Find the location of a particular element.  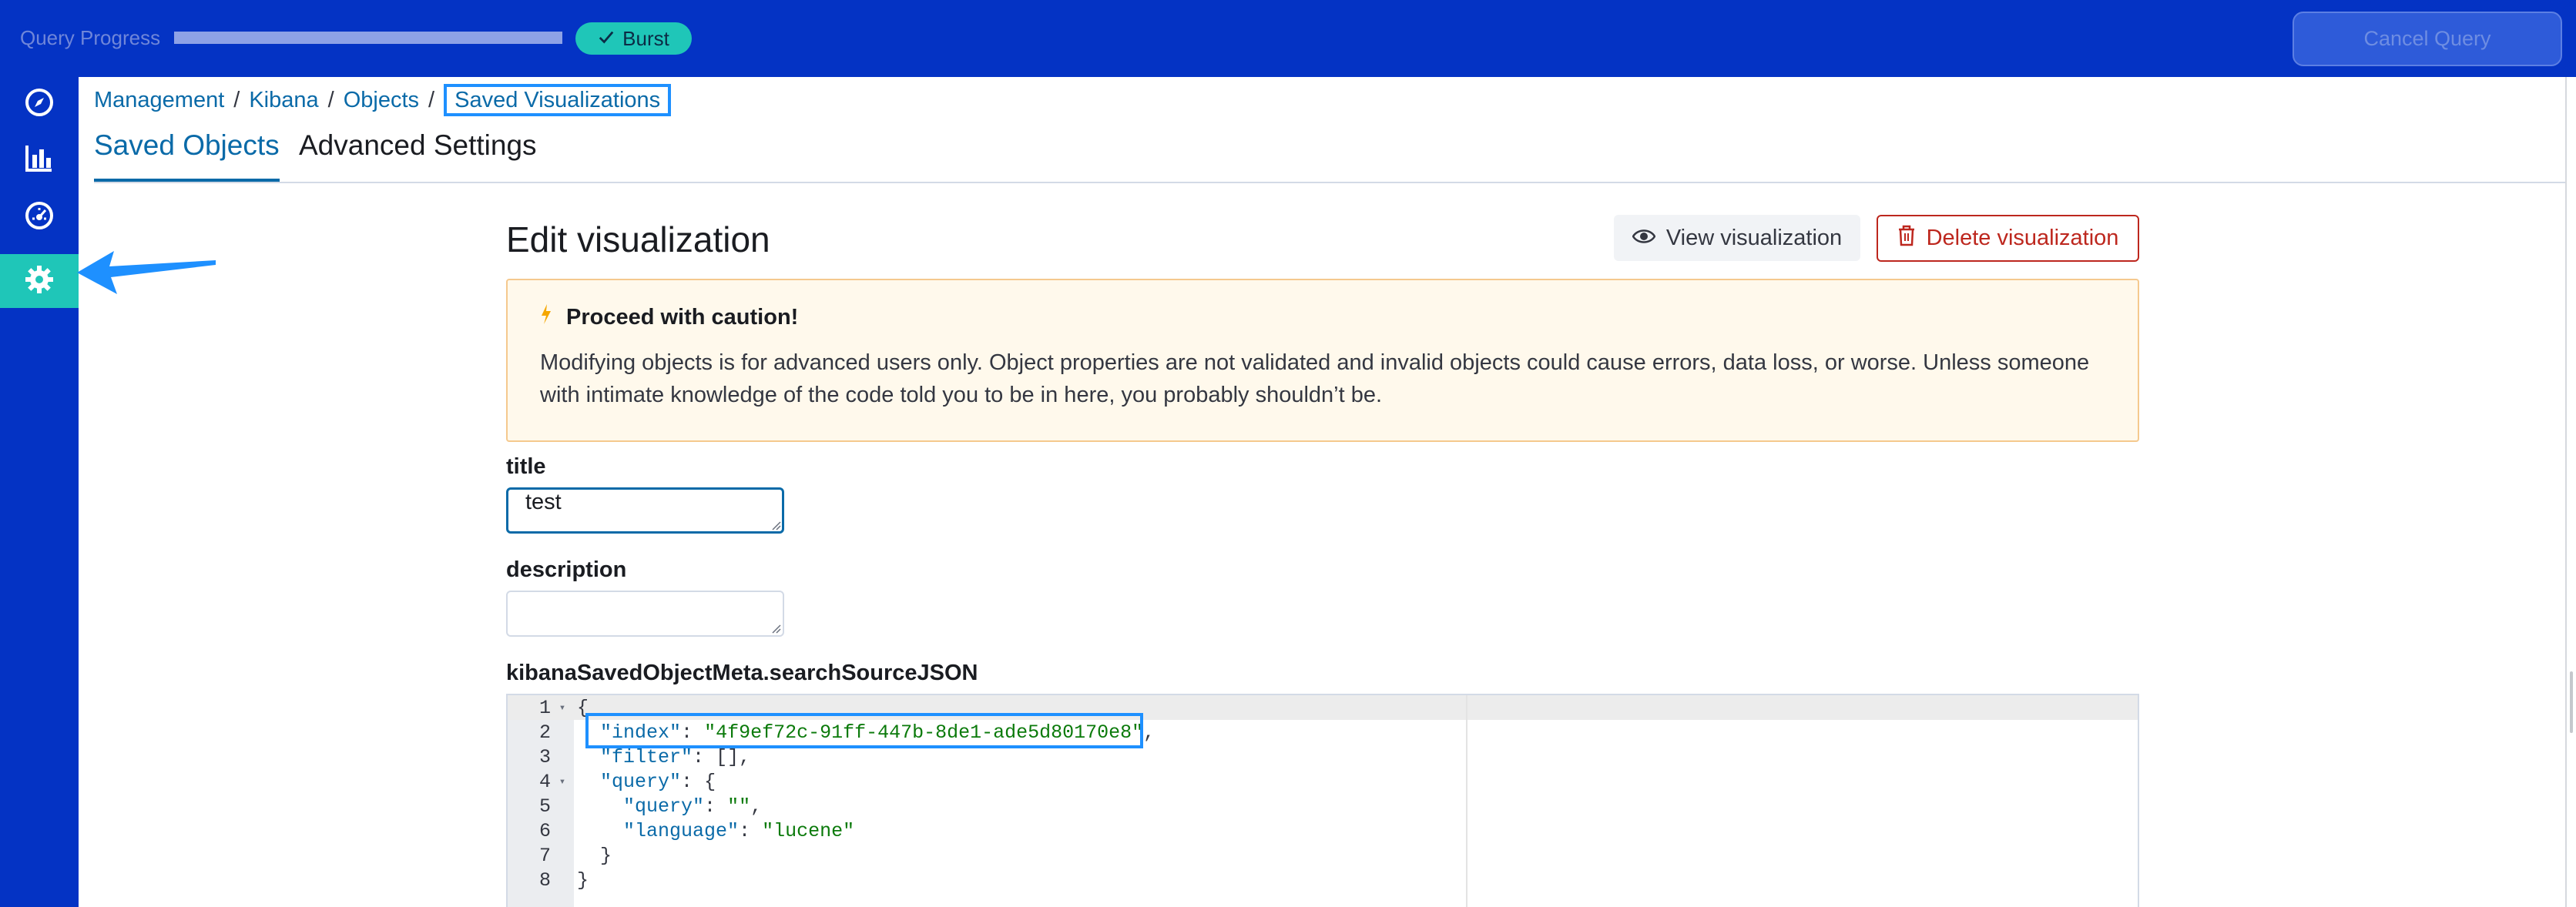

tab-saved-objects: Saved Objects is located at coordinates (187, 156).